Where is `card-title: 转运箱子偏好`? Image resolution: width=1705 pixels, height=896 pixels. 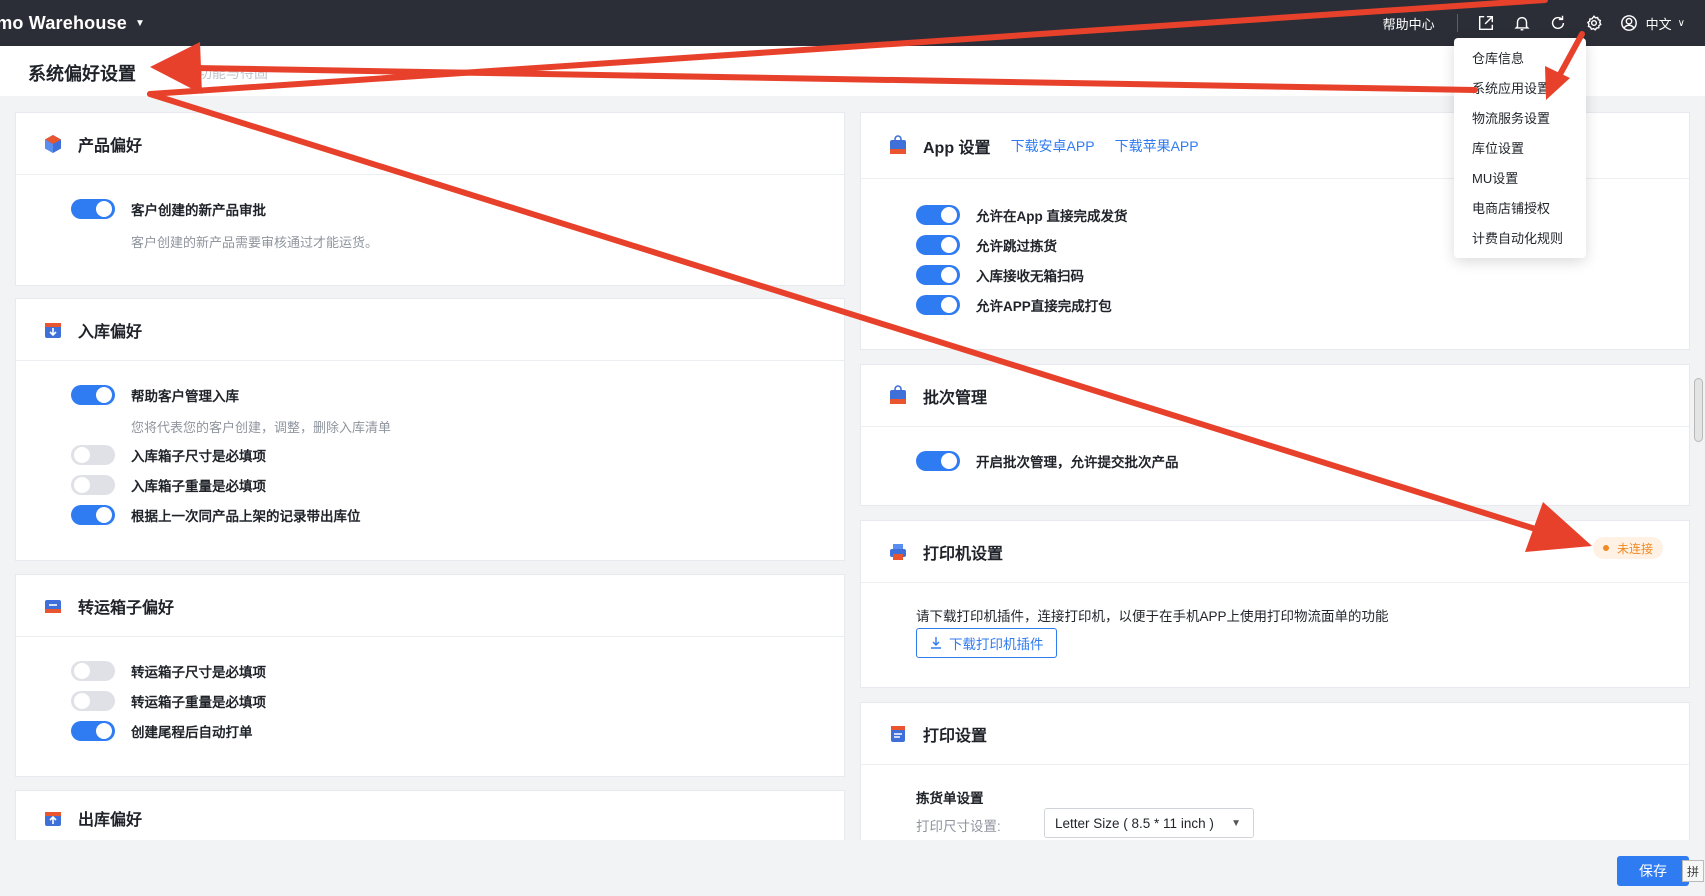 card-title: 转运箱子偏好 is located at coordinates (126, 608).